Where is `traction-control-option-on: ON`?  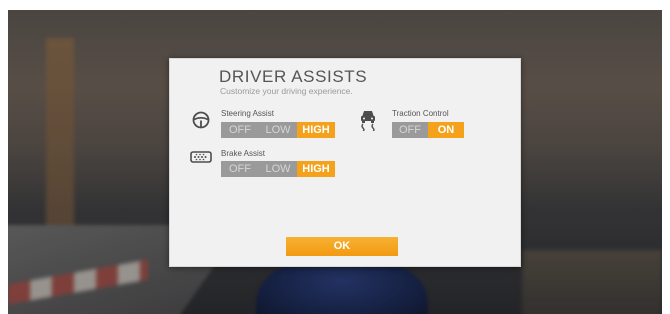 traction-control-option-on: ON is located at coordinates (446, 130).